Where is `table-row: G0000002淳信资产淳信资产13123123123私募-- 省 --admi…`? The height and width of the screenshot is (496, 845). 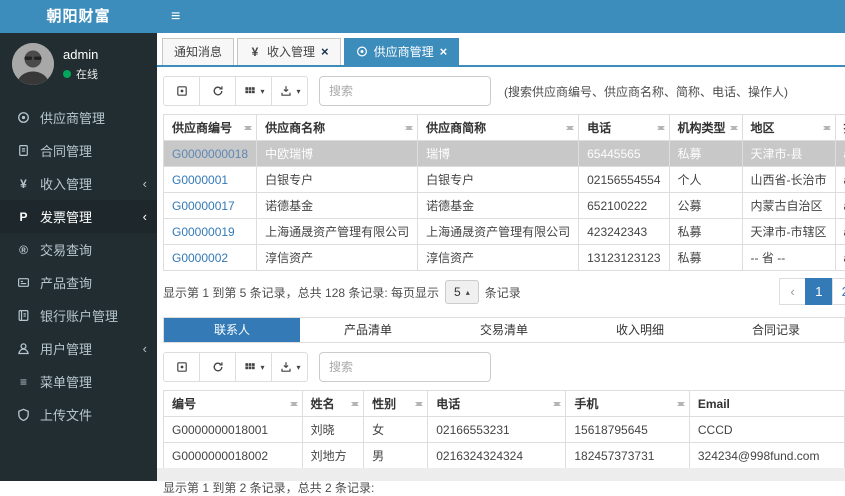
table-row: G0000002淳信资产淳信资产13123123123私募-- 省 --admi… is located at coordinates (504, 258).